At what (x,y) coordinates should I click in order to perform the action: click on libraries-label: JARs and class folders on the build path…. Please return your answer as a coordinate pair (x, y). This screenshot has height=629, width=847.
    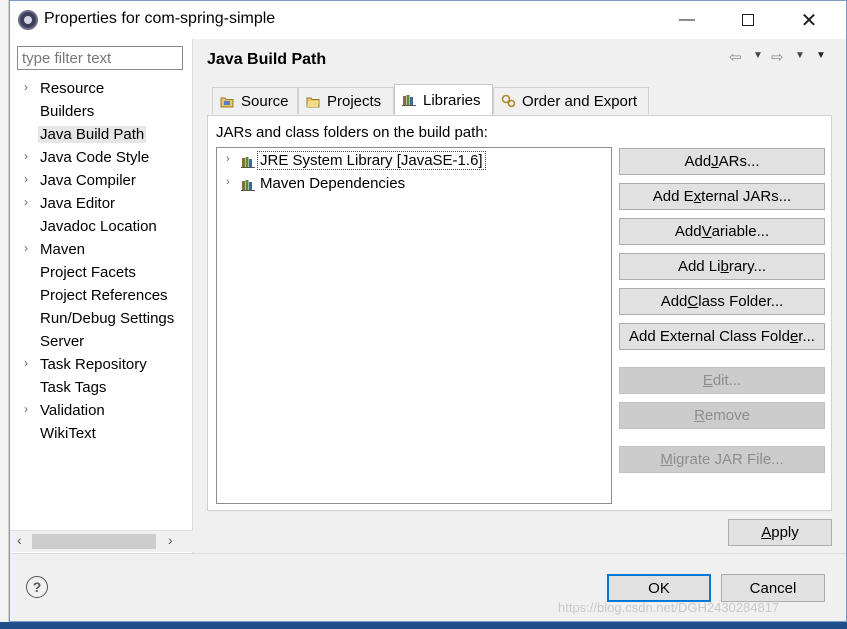
    Looking at the image, I should click on (352, 132).